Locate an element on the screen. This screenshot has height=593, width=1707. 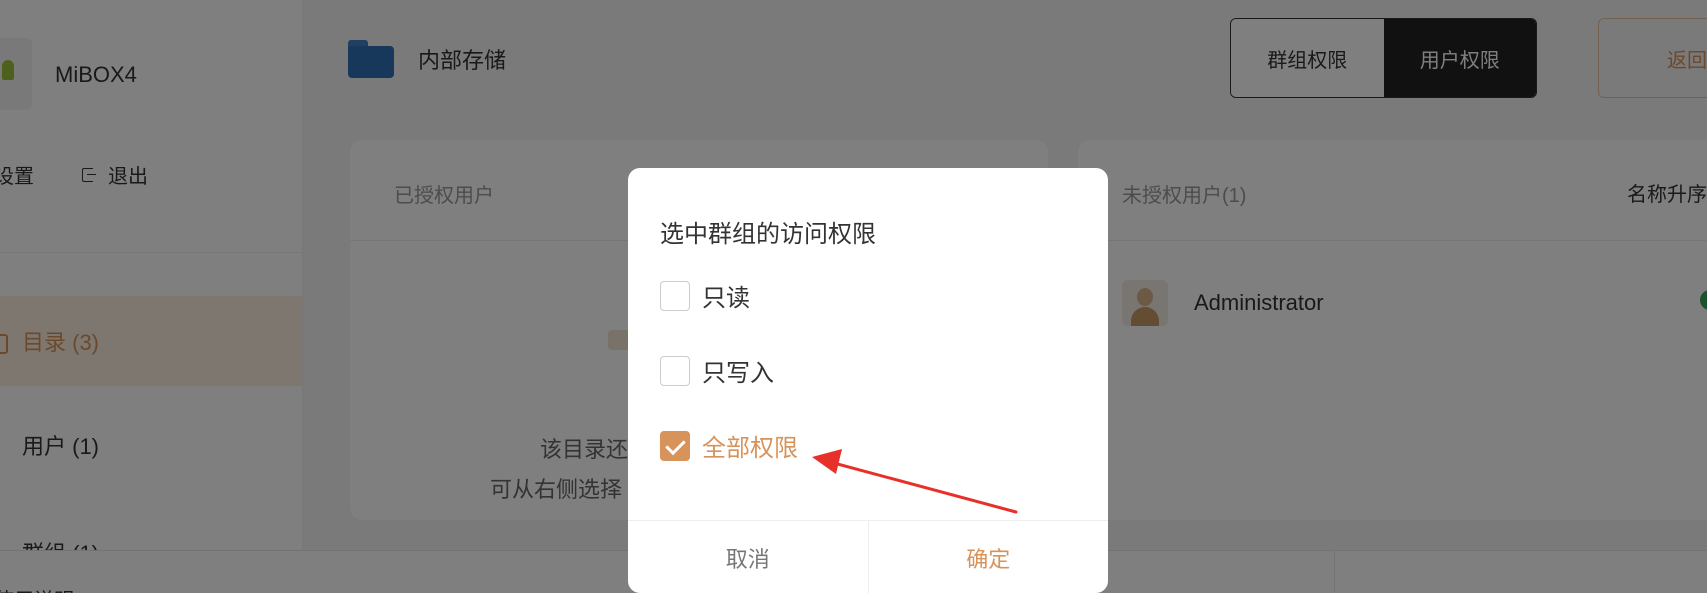
confirm-button: 确定 is located at coordinates (989, 557).